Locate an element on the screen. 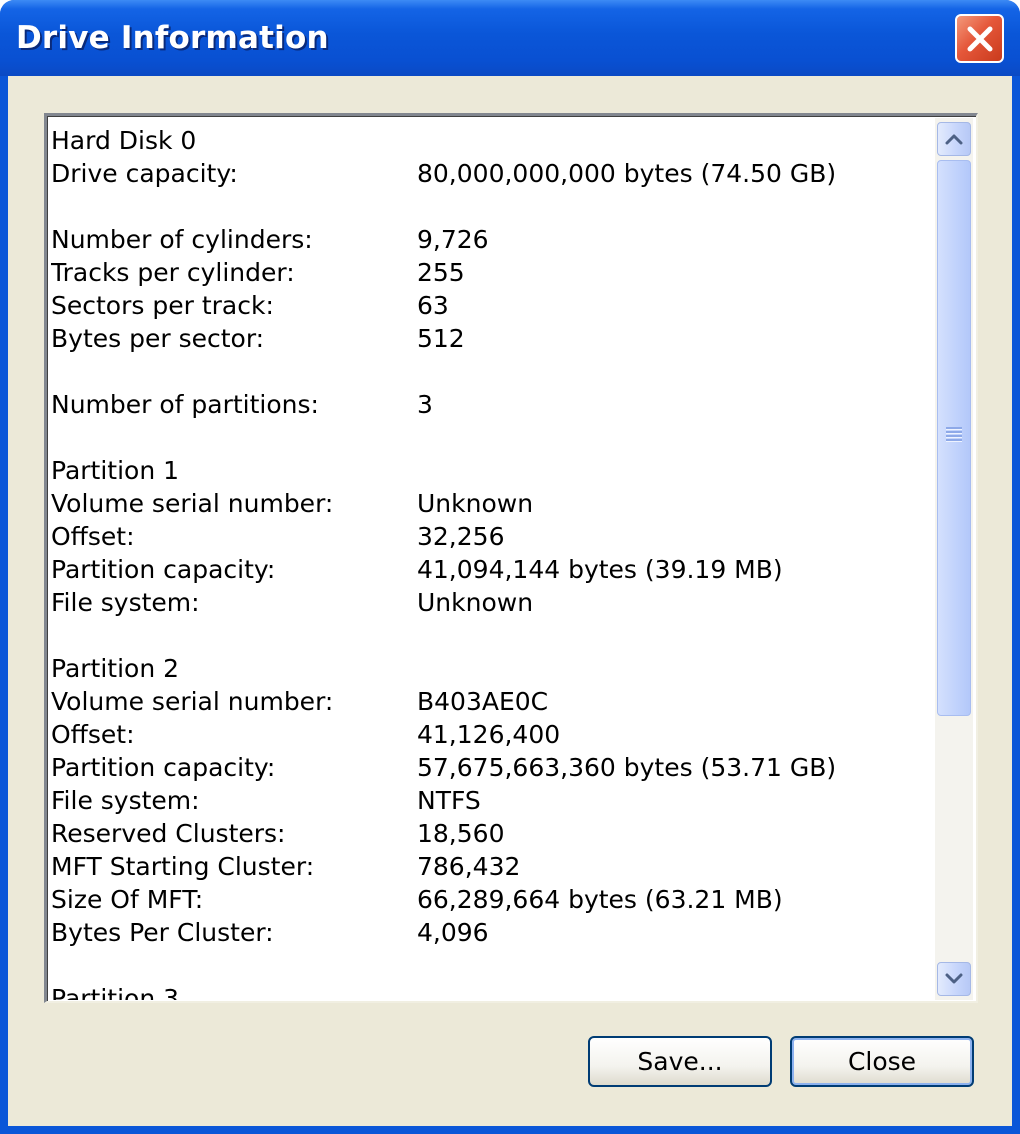 This screenshot has width=1020, height=1134. info-row: Partition 2 is located at coordinates (491, 668).